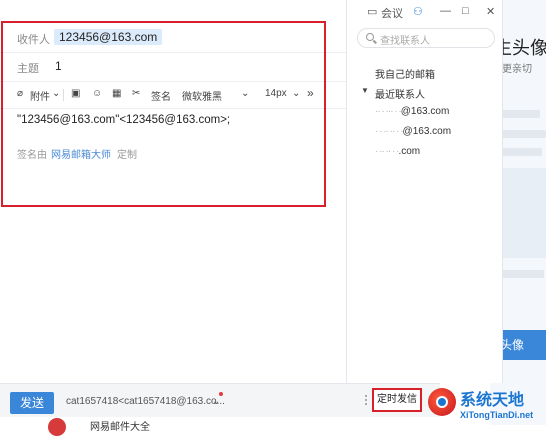 The height and width of the screenshot is (436, 546). What do you see at coordinates (370, 37) in the screenshot?
I see `search-icon` at bounding box center [370, 37].